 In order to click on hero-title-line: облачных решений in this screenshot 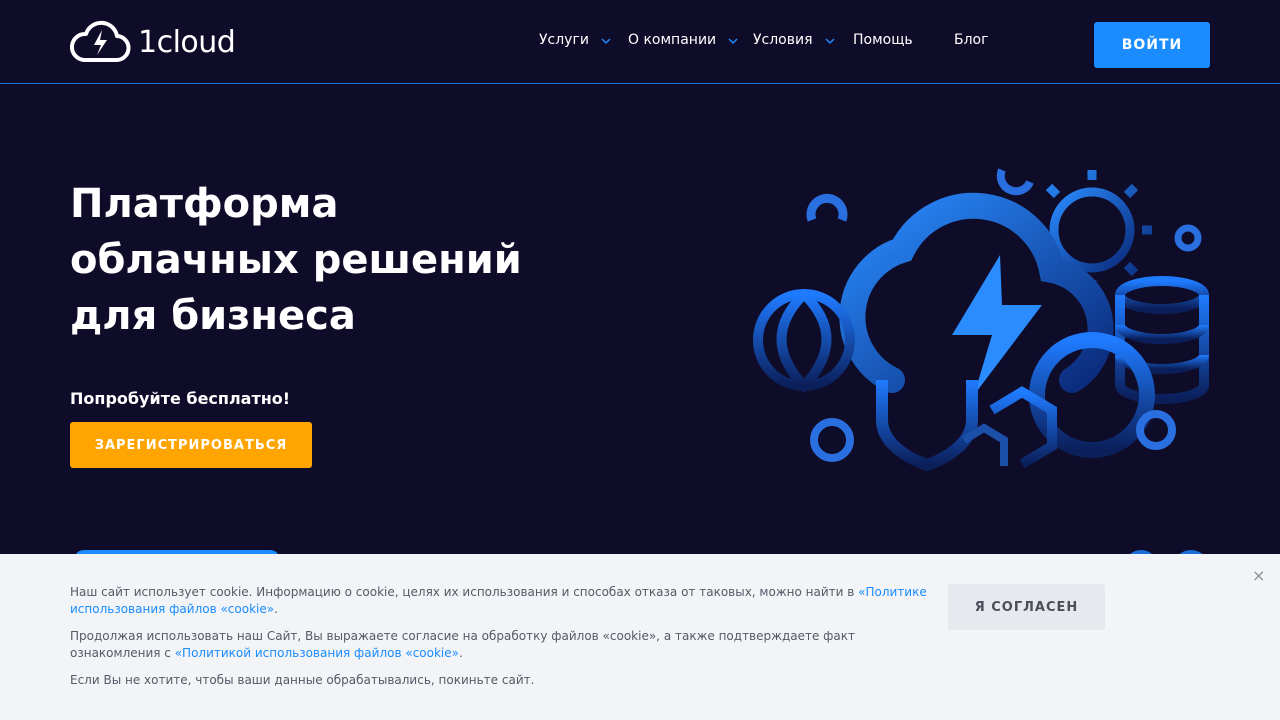, I will do `click(296, 260)`.